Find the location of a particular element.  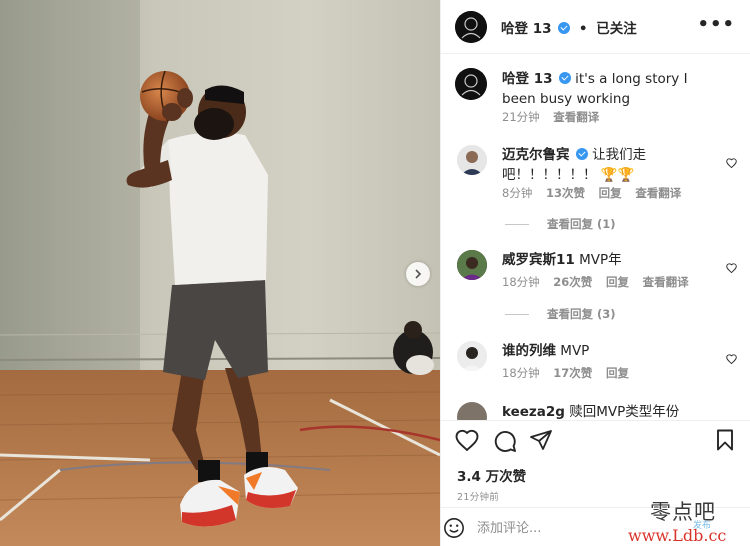

comment-author-name: keeza2g is located at coordinates (533, 412).